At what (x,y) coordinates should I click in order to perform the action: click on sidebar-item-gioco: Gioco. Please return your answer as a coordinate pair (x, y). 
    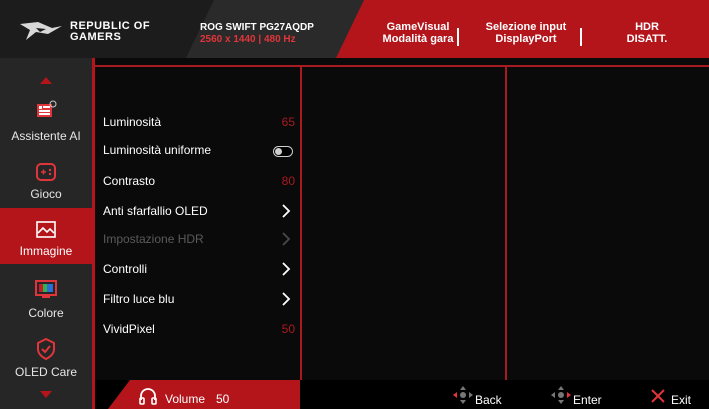
    Looking at the image, I should click on (46, 183).